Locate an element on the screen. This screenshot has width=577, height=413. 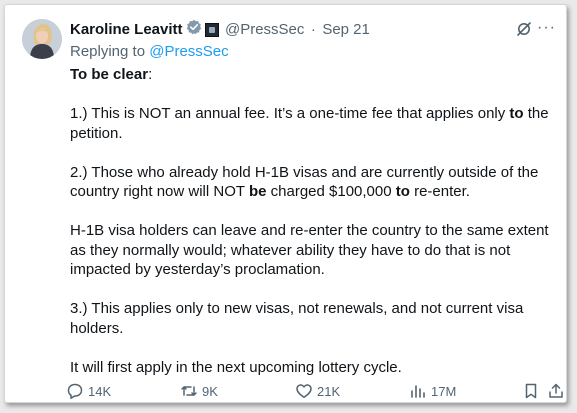
views-button: 17M is located at coordinates (432, 391).